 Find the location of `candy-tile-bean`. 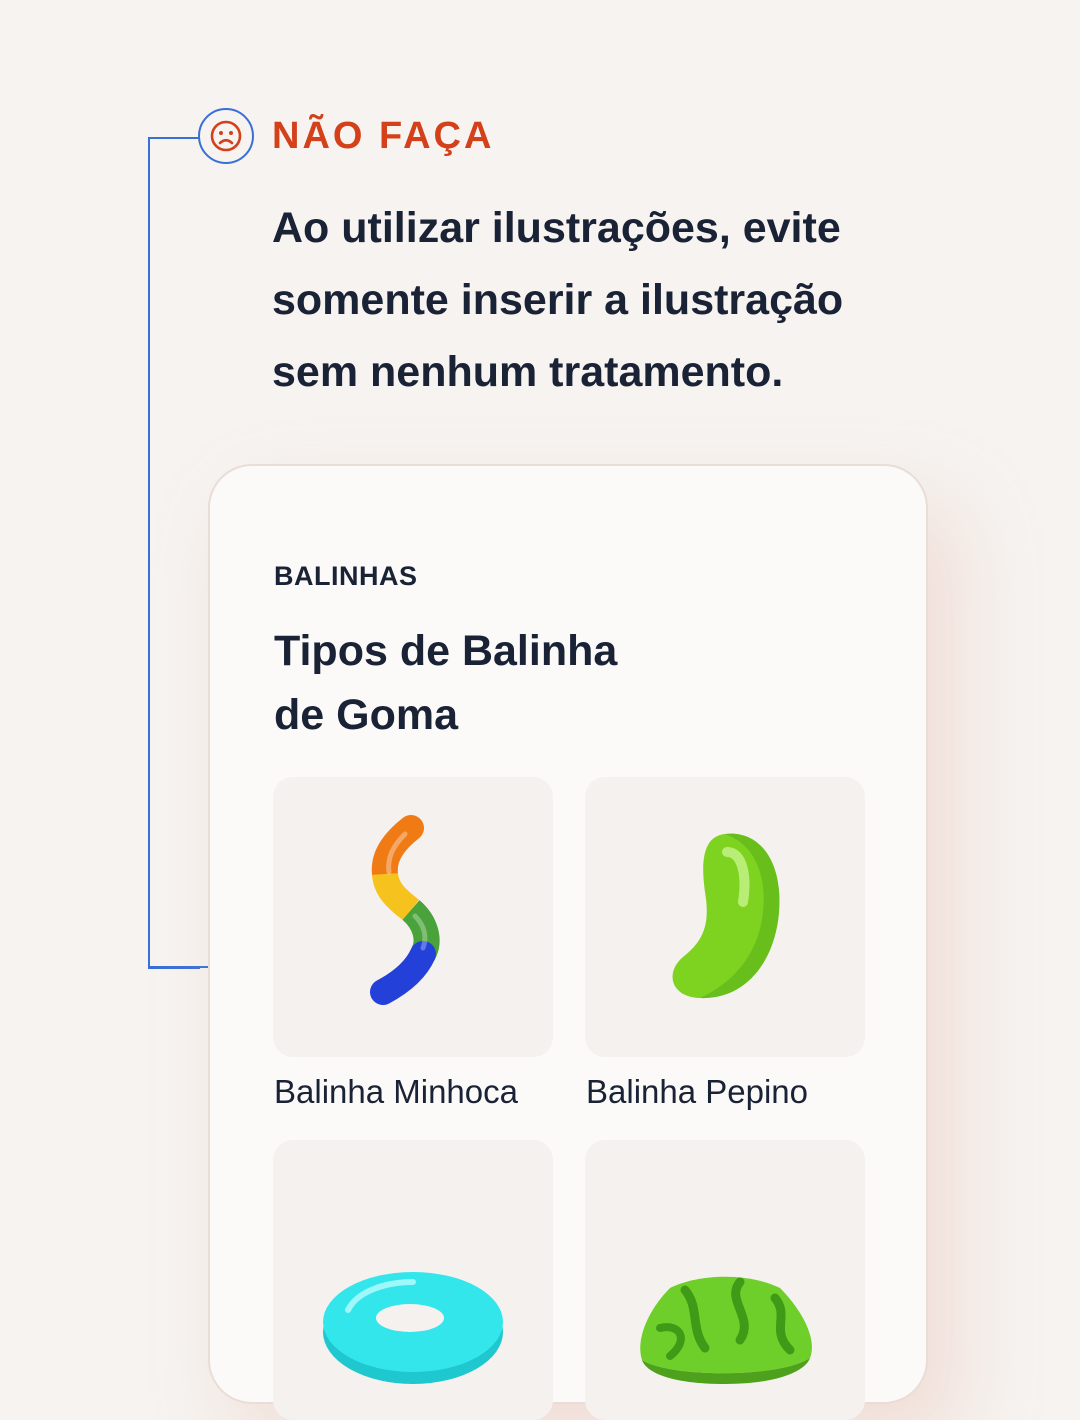

candy-tile-bean is located at coordinates (725, 917).